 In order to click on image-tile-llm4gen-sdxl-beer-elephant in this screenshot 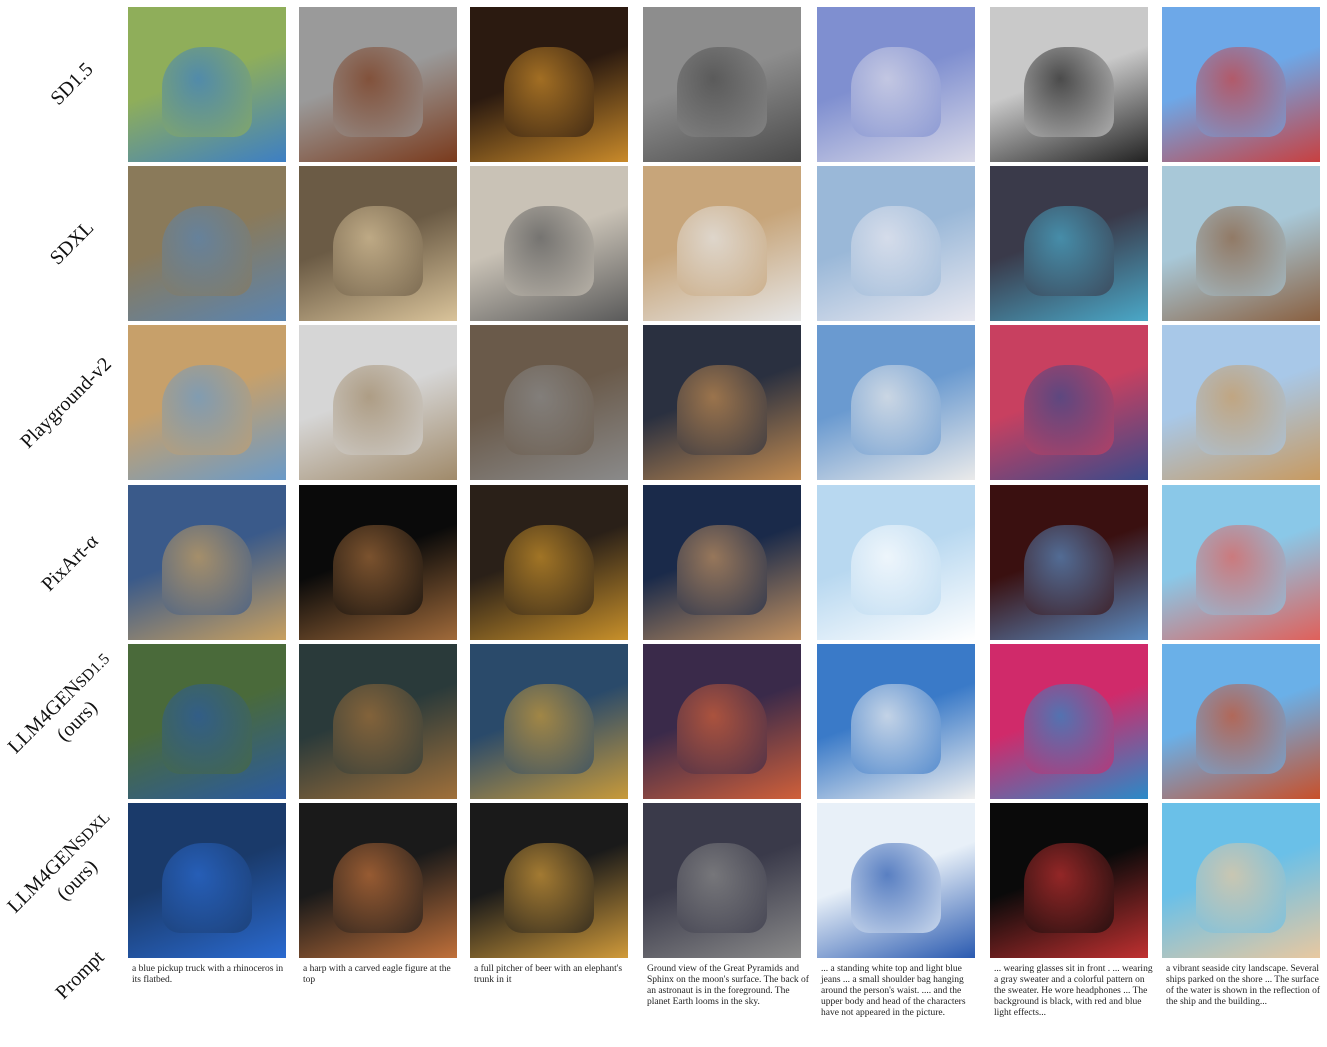, I will do `click(549, 880)`.